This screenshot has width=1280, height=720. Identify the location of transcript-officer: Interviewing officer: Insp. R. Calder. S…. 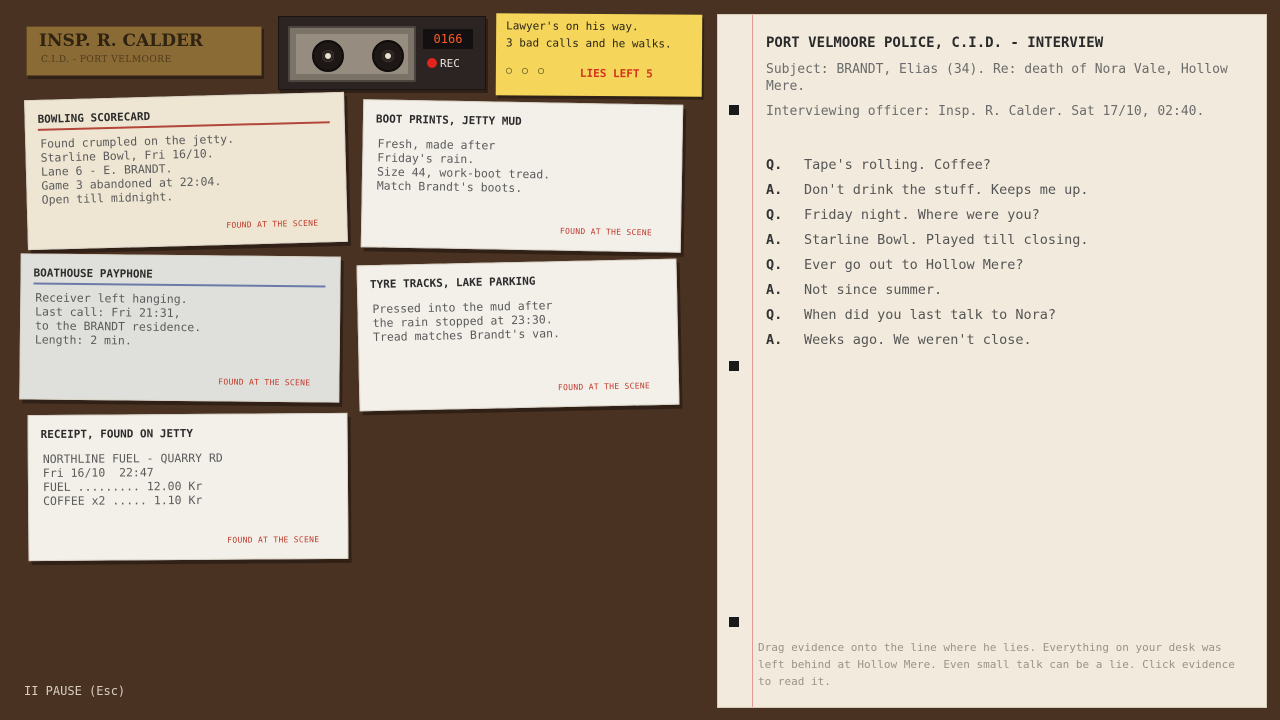
(985, 111).